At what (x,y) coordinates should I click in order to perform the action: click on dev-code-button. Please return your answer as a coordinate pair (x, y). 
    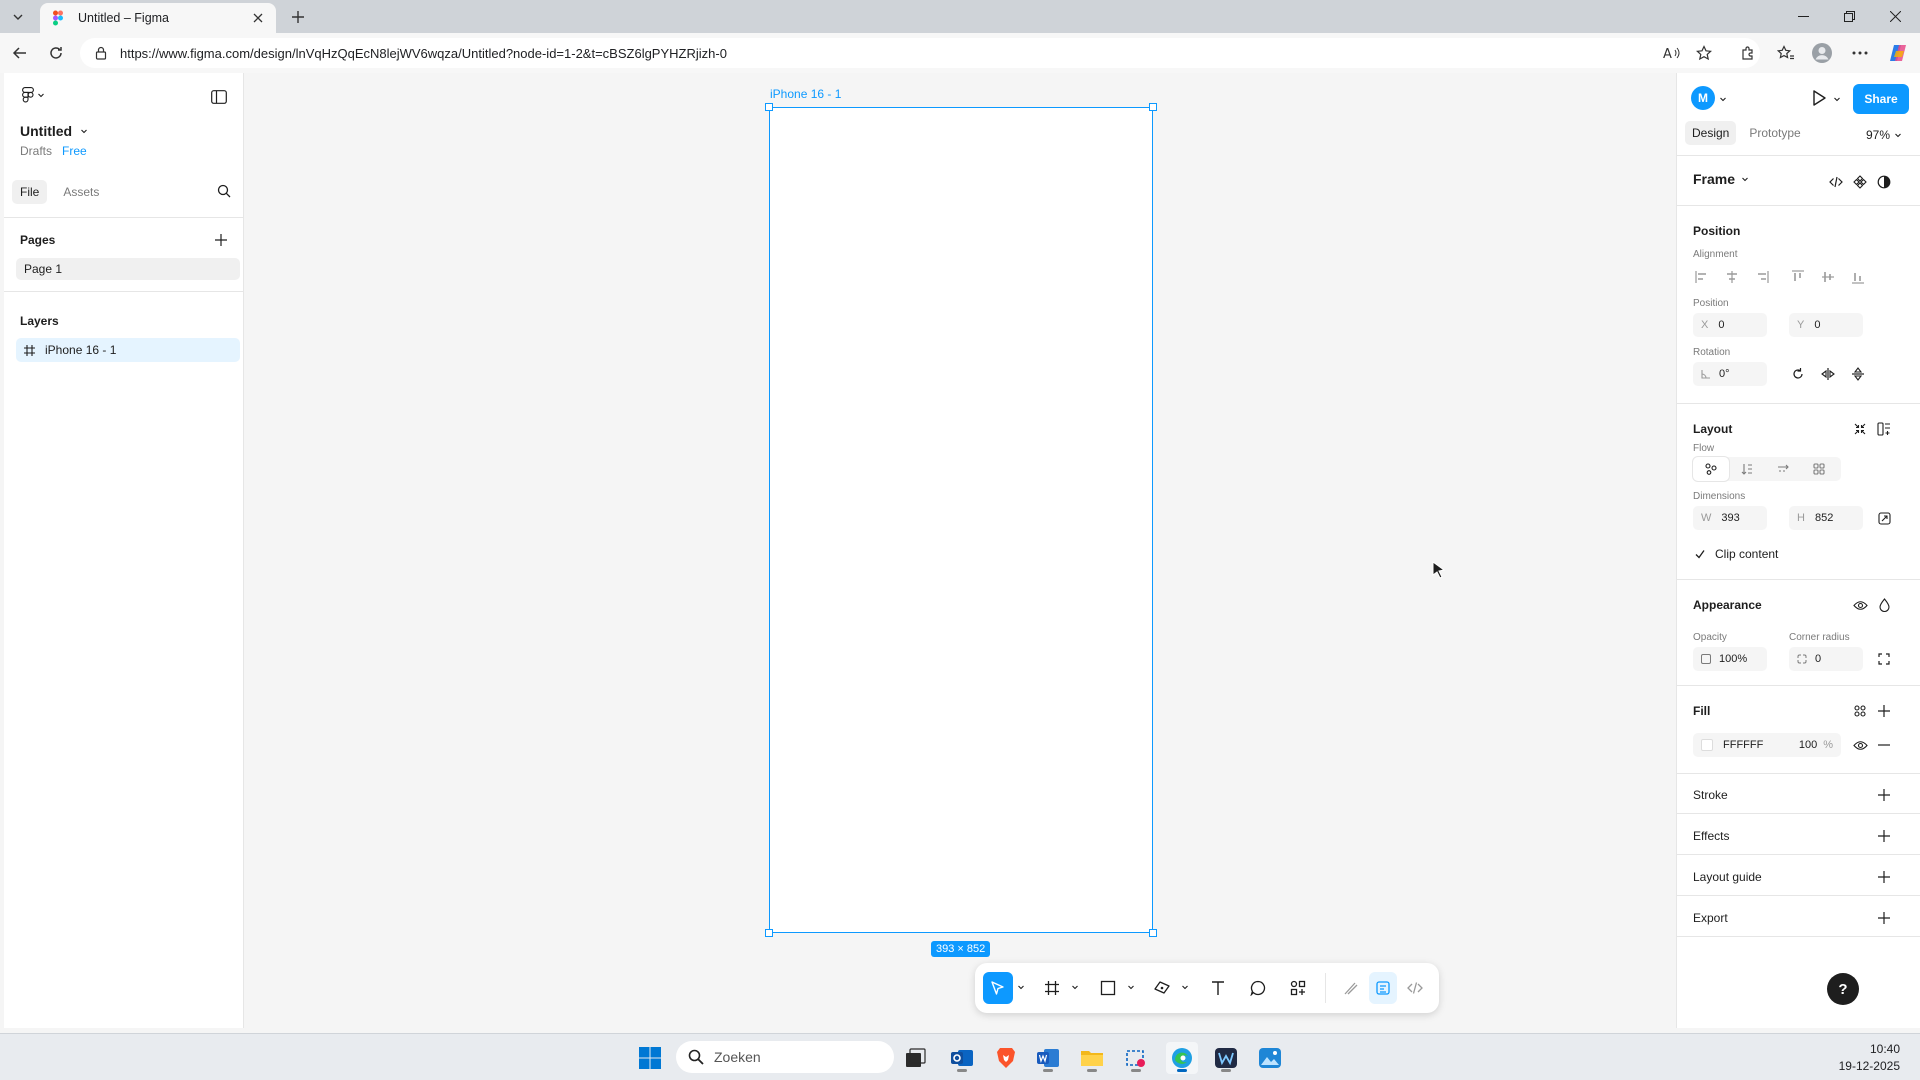
    Looking at the image, I should click on (1836, 182).